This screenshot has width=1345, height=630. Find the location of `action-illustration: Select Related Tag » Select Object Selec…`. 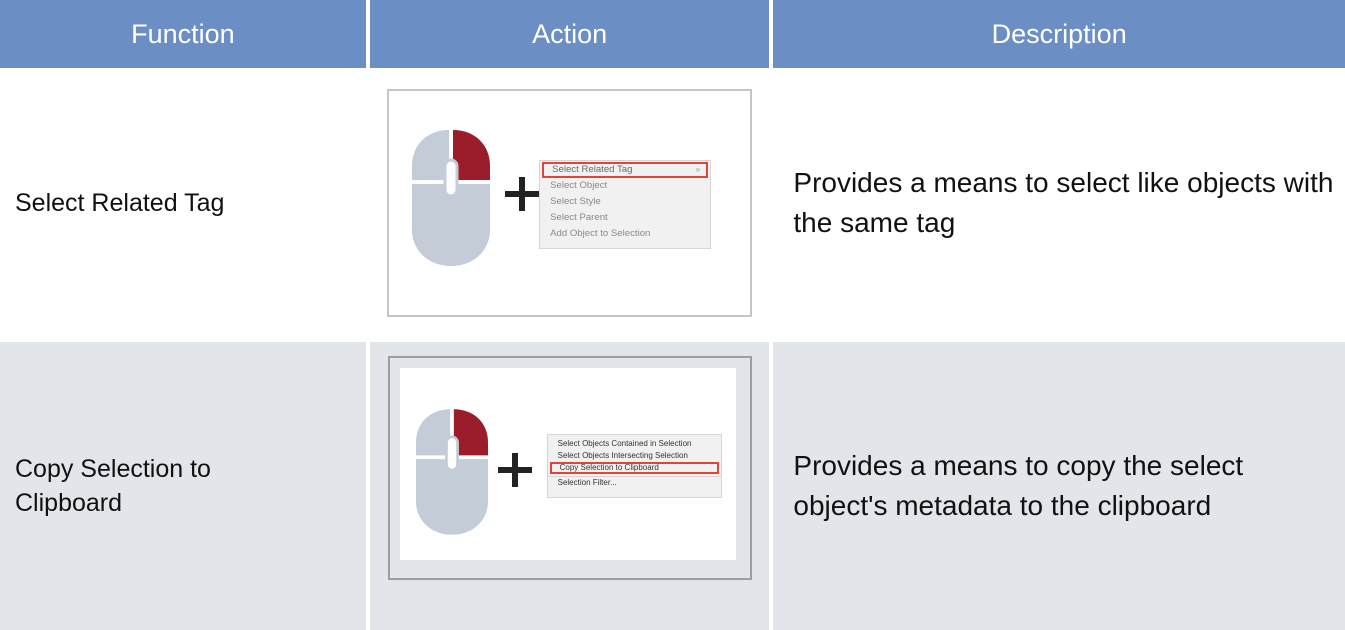

action-illustration: Select Related Tag » Select Object Selec… is located at coordinates (570, 203).